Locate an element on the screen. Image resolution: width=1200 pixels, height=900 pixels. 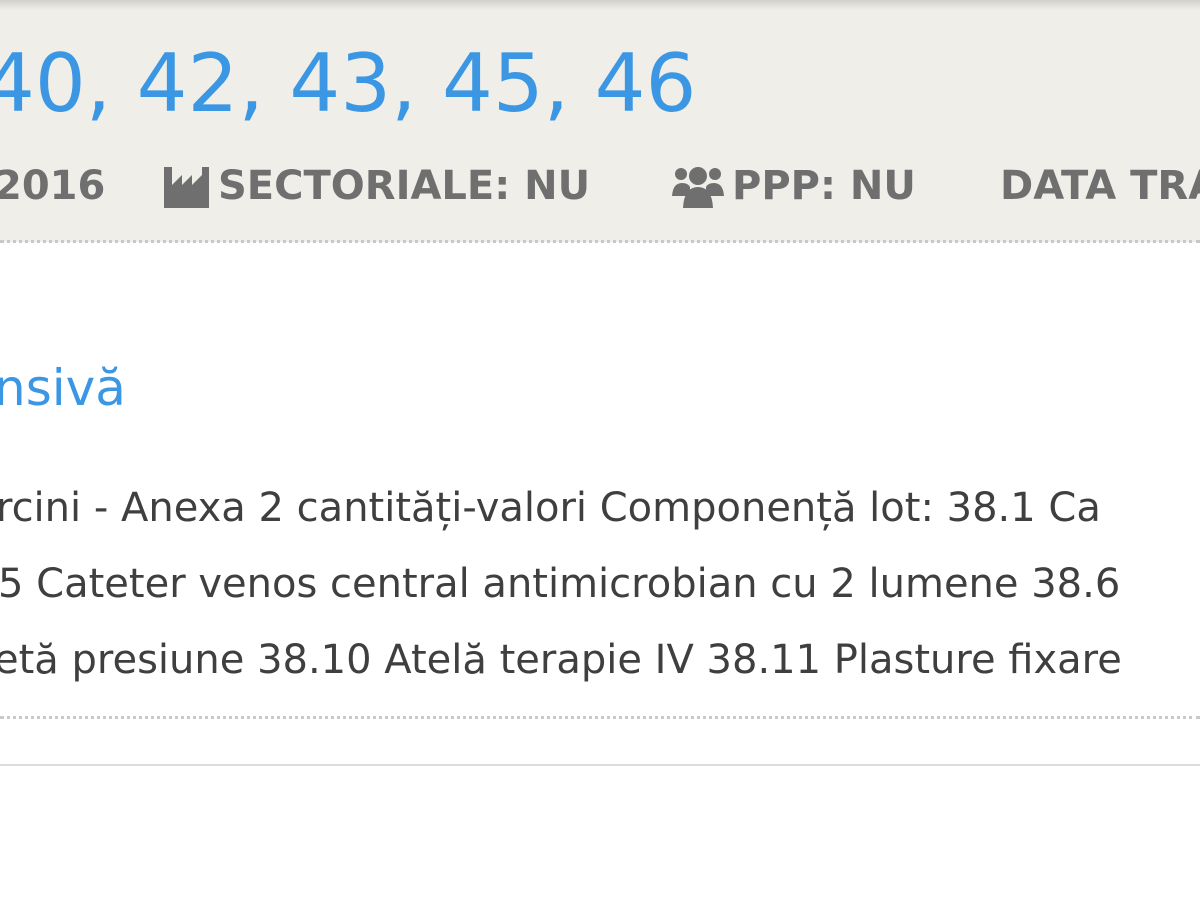
header-bottom-border is located at coordinates (600, 241).